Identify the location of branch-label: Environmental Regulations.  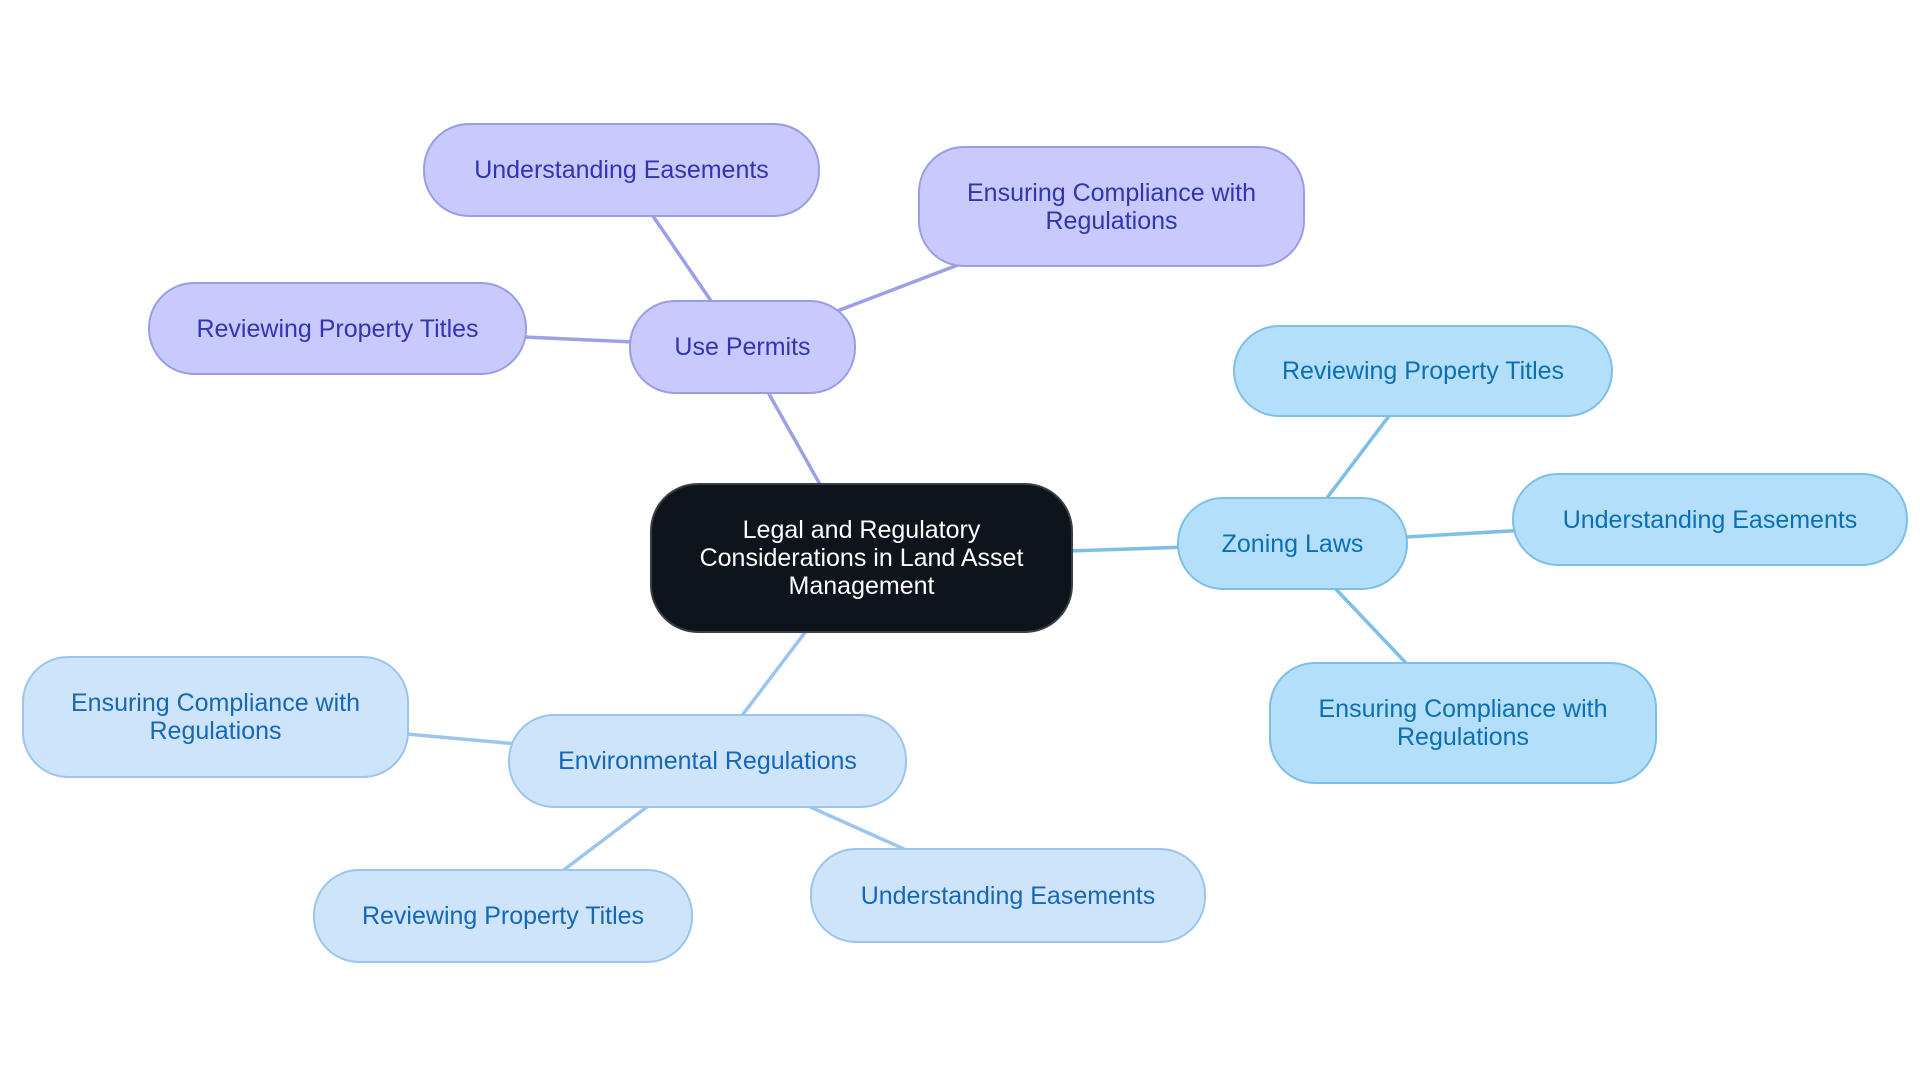
(707, 761).